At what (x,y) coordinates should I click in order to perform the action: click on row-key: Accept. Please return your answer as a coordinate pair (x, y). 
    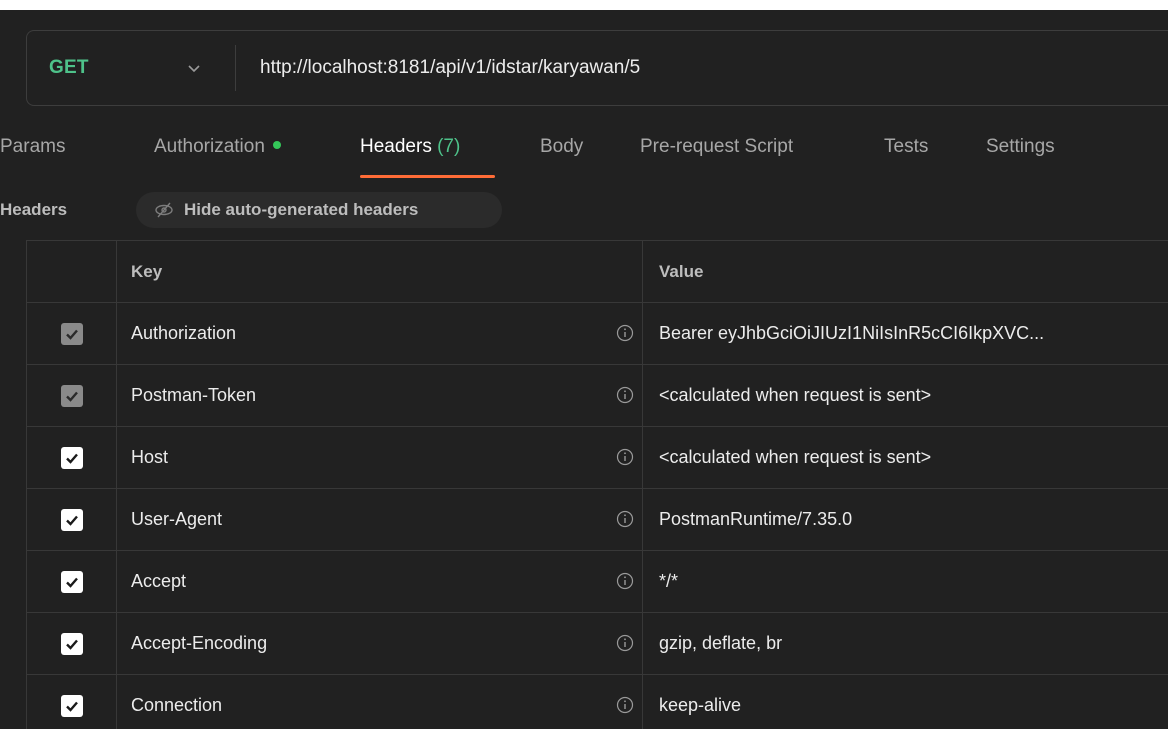
    Looking at the image, I should click on (379, 581).